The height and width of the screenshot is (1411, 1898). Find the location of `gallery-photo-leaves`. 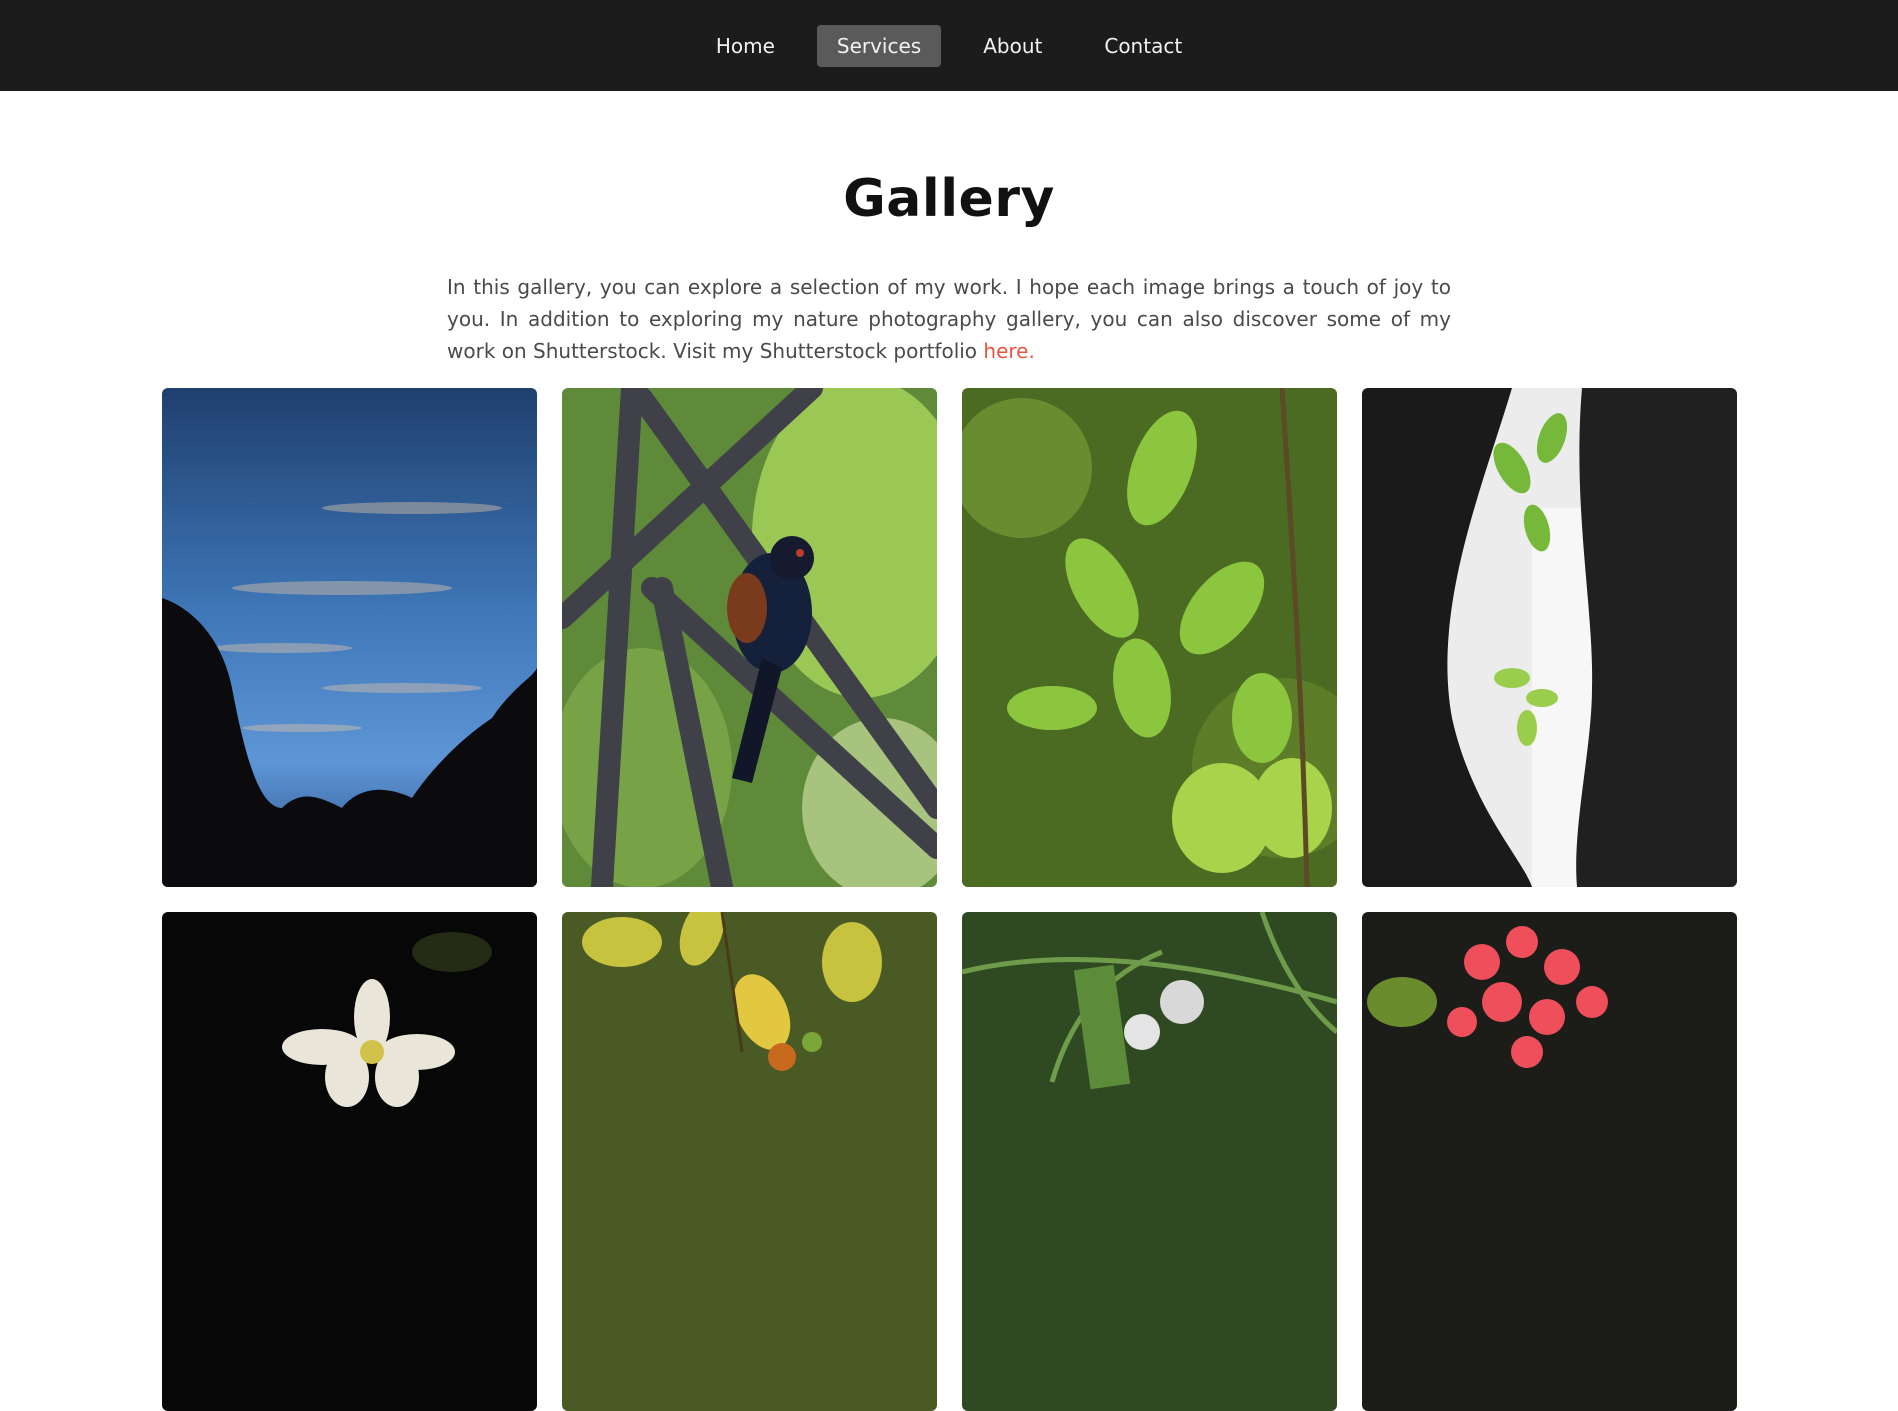

gallery-photo-leaves is located at coordinates (1149, 637).